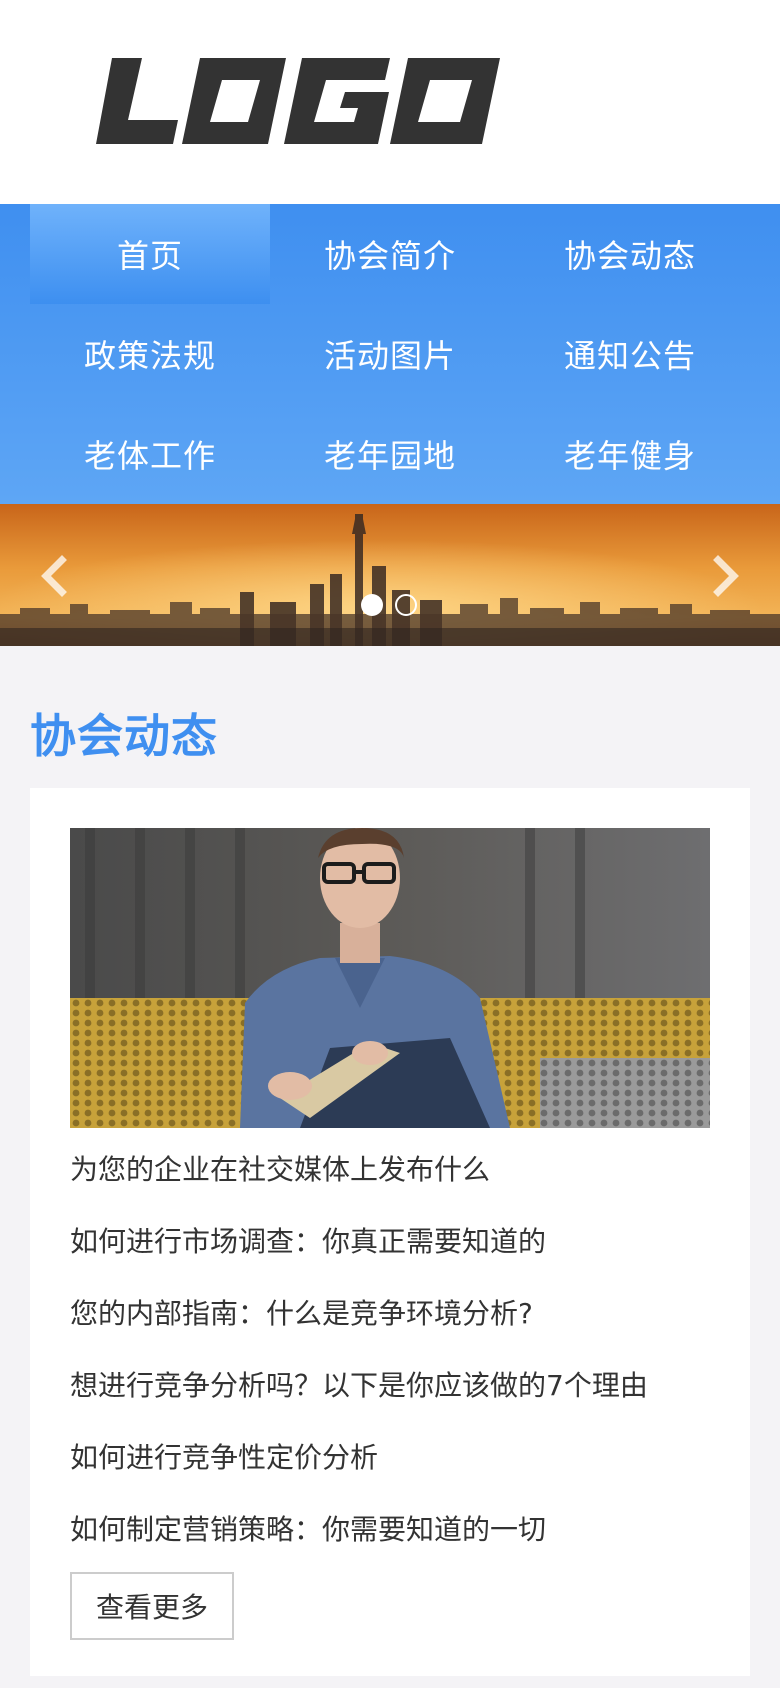 This screenshot has height=1688, width=780. What do you see at coordinates (390, 1252) in the screenshot?
I see `list-item: 如何进行市场调查：你真正需要知道的` at bounding box center [390, 1252].